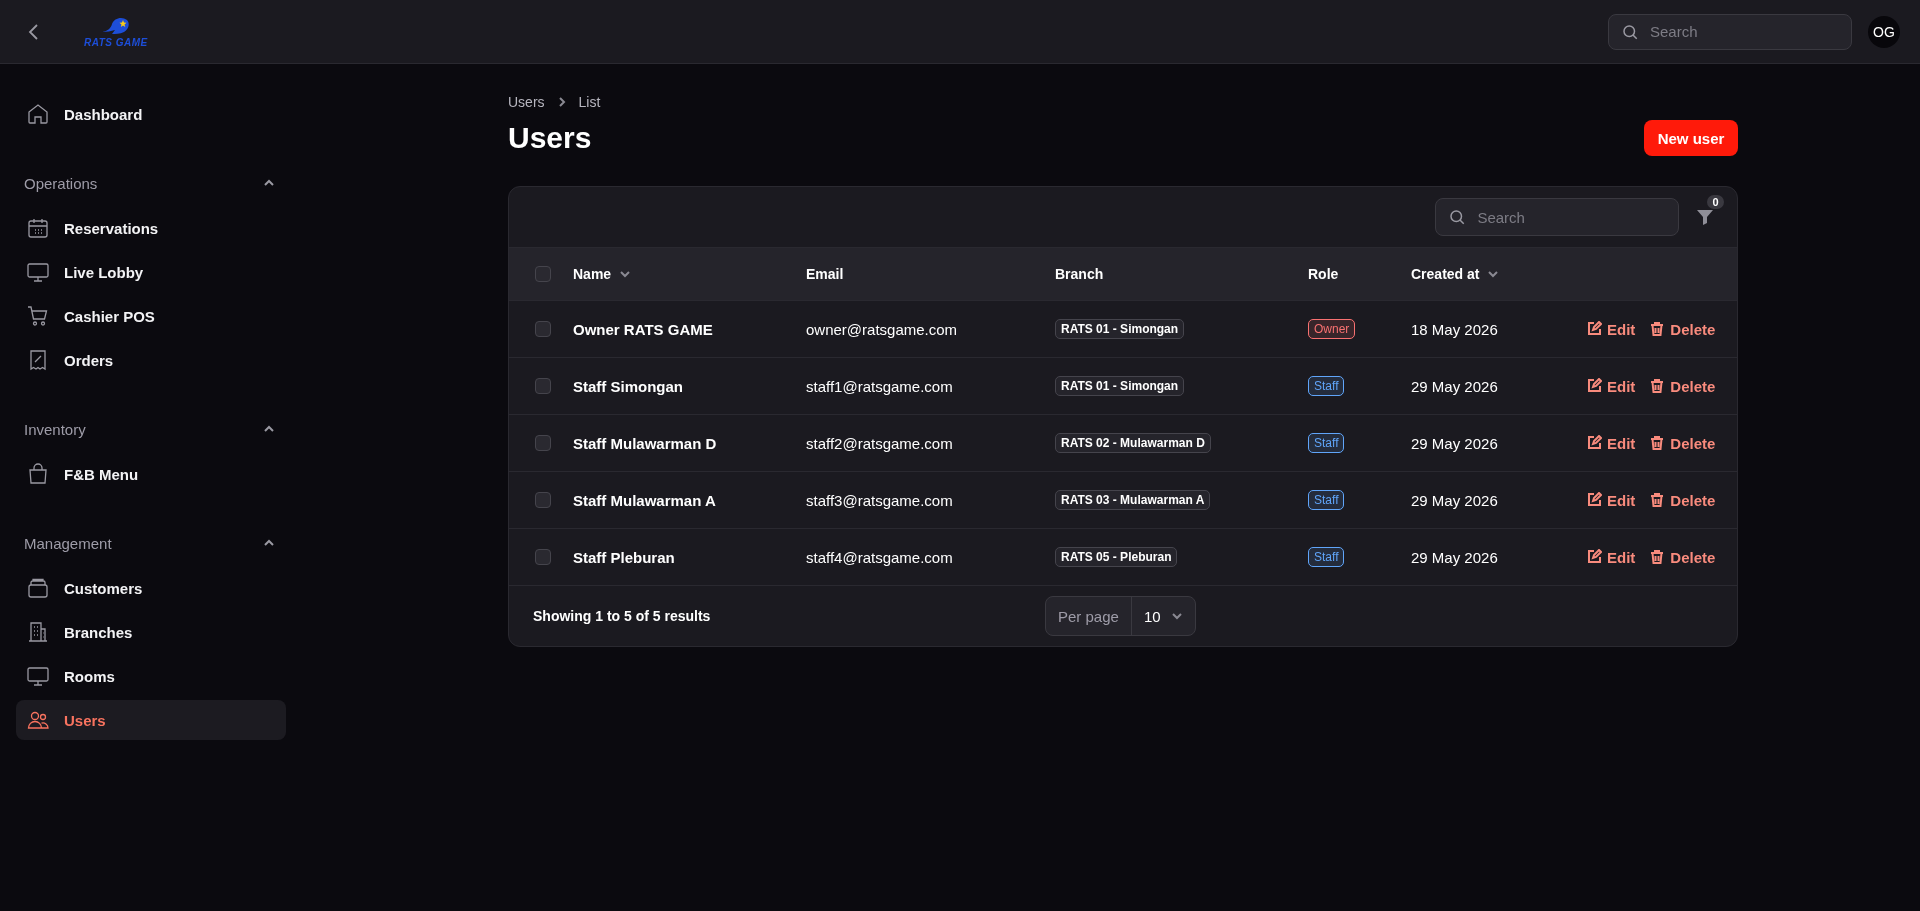 The image size is (1920, 911). Describe the element at coordinates (1133, 500) in the screenshot. I see `branch-tag: RATS 03 - Mulawarman A` at that location.